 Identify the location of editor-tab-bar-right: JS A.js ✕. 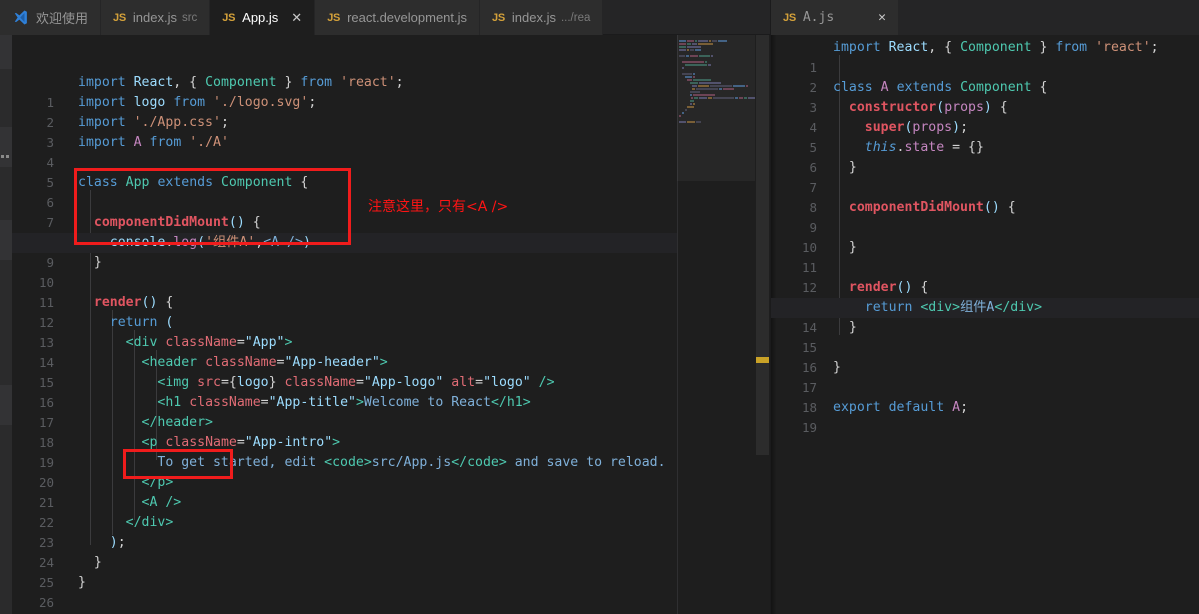
(984, 17).